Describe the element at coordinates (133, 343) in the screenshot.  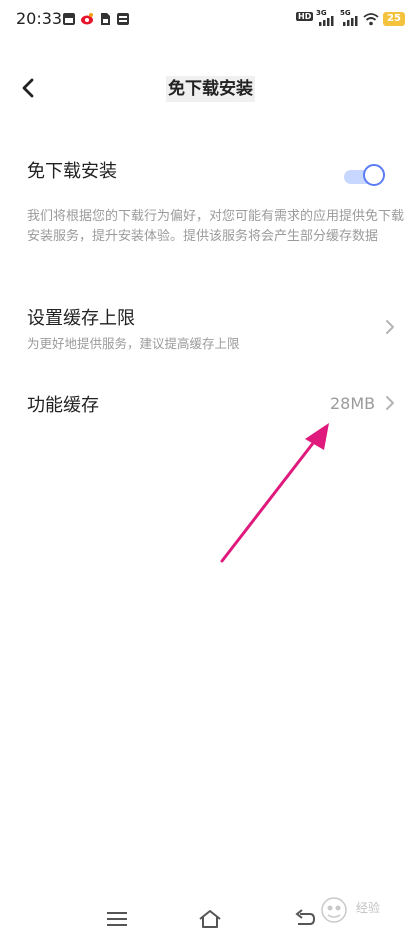
I see `cache-limit-sublabel: 为更好地提供服务，建议提高缓存上限` at that location.